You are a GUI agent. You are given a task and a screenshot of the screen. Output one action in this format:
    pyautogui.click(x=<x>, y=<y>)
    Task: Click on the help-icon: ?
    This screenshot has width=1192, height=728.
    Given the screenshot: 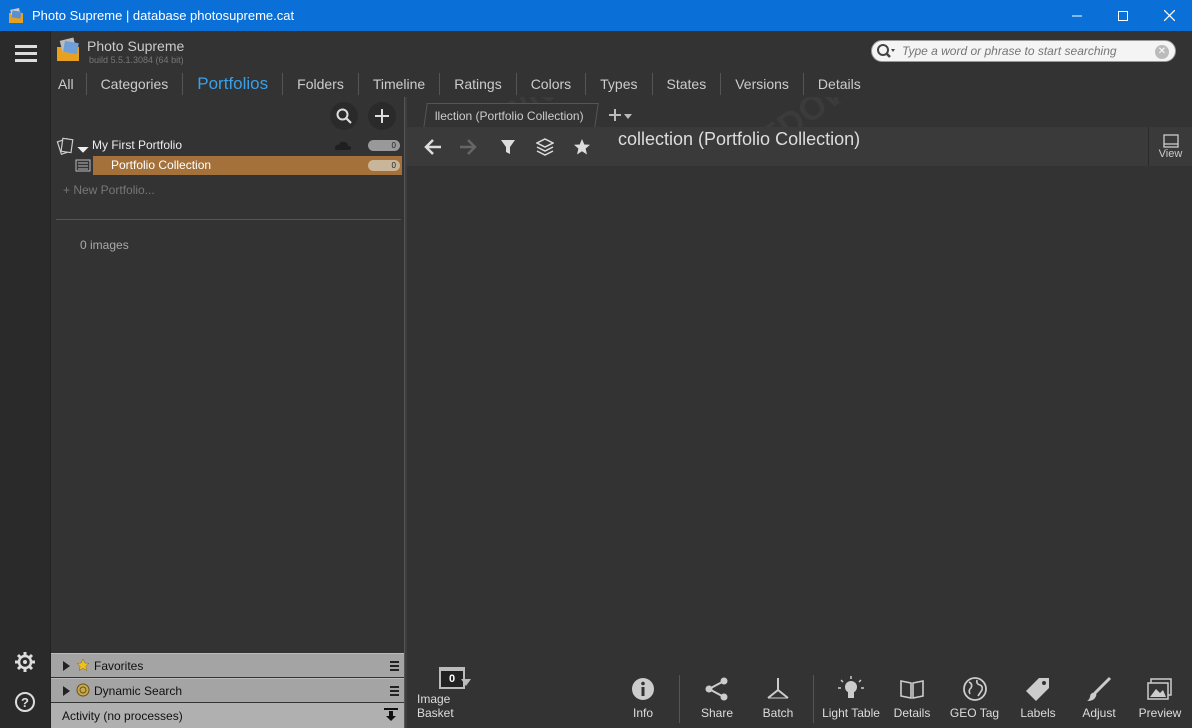 What is the action you would take?
    pyautogui.click(x=25, y=702)
    